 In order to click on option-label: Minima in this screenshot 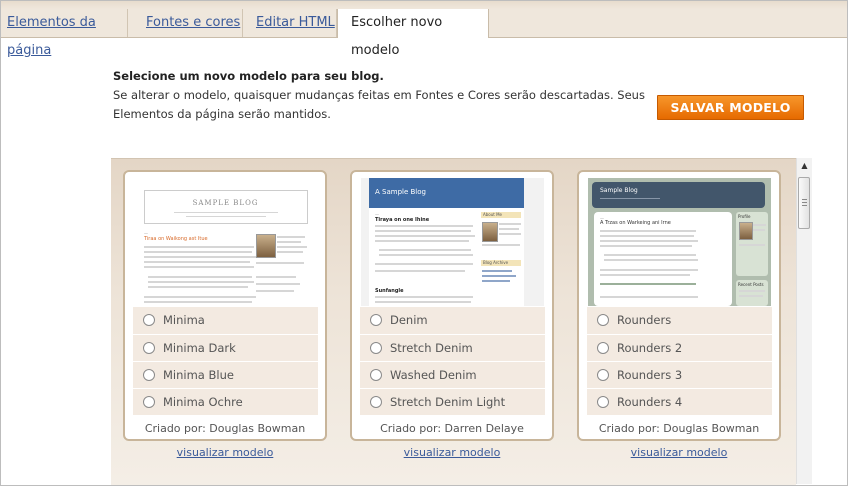, I will do `click(184, 320)`.